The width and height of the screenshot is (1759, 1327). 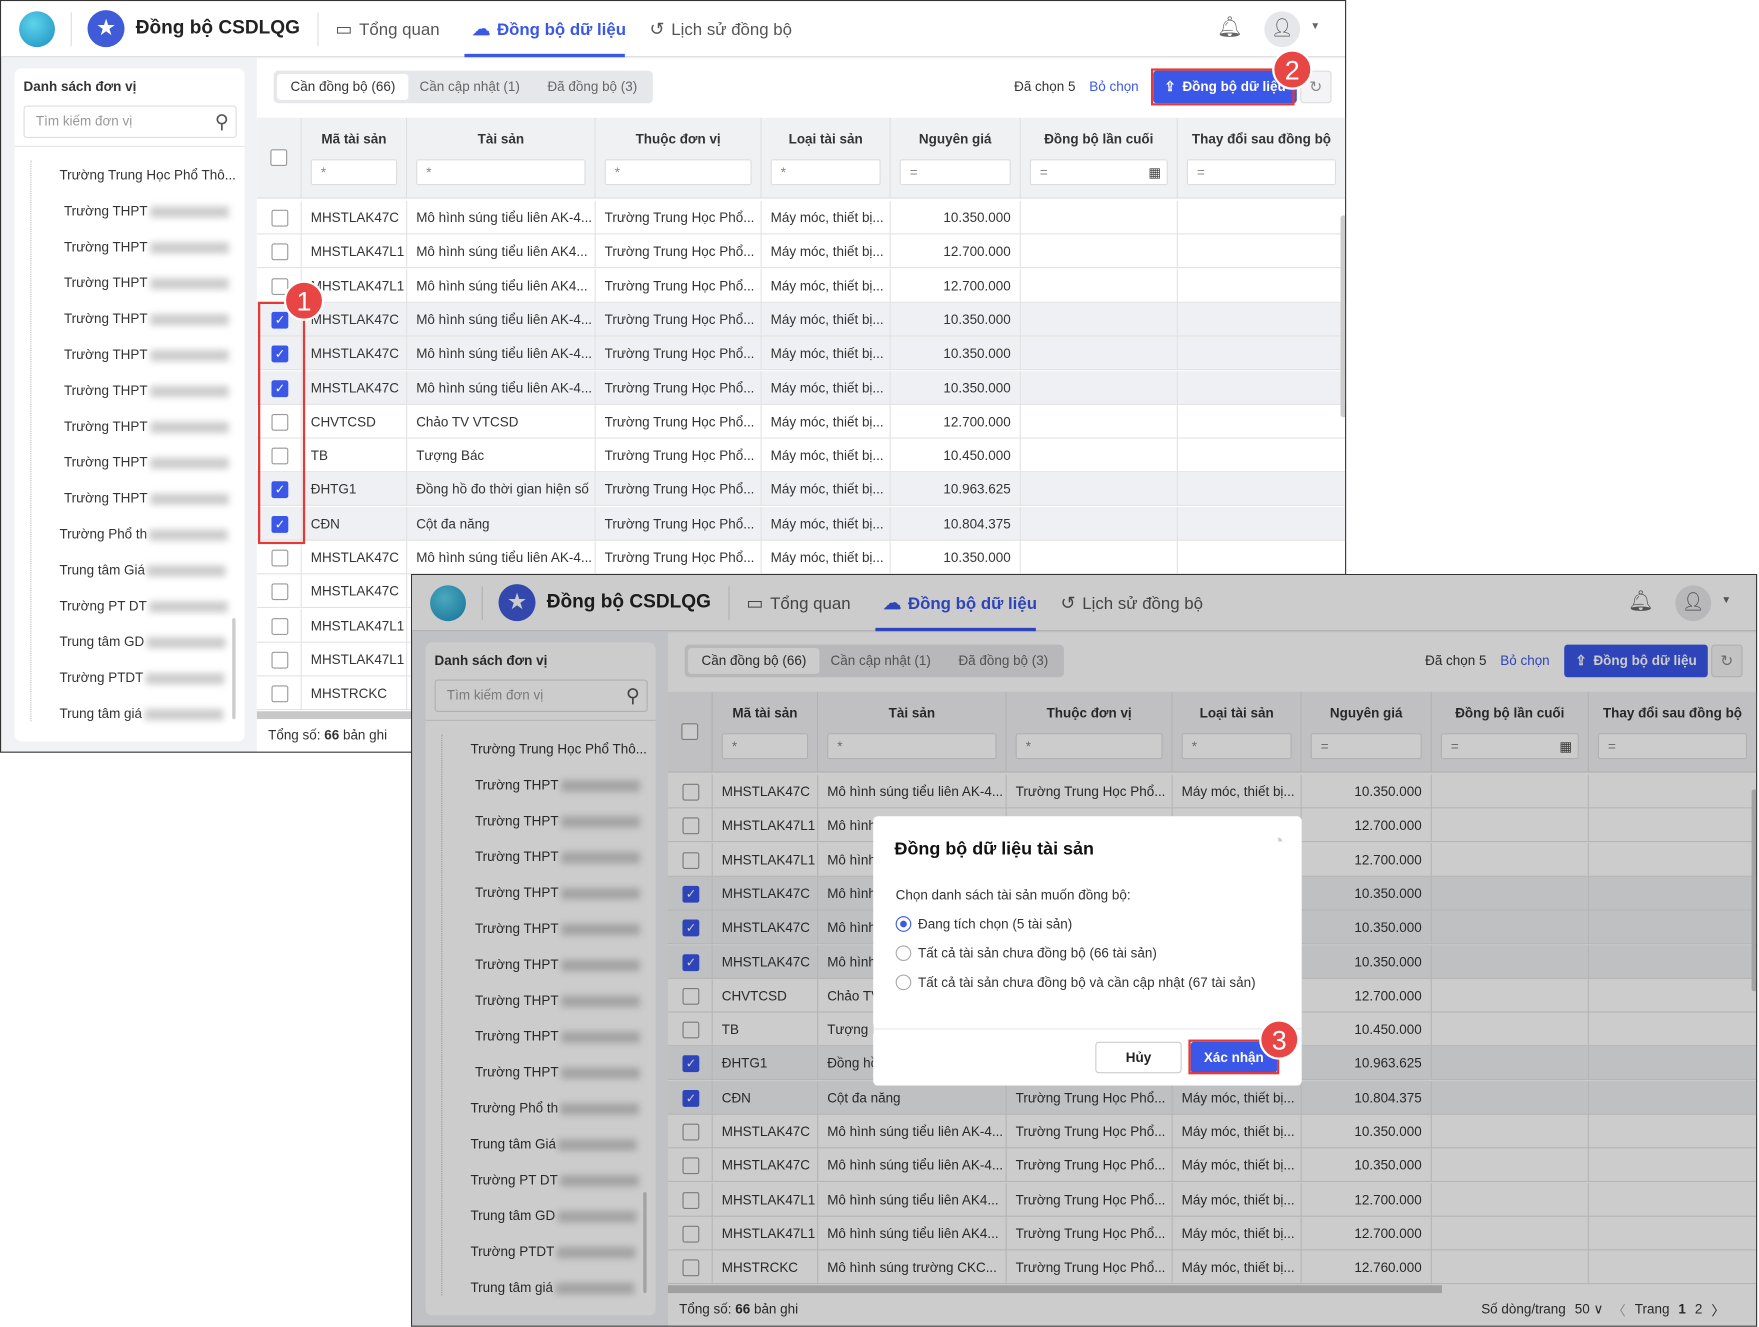 What do you see at coordinates (143, 534) in the screenshot?
I see `sidebar-item: Trường Phổ th` at bounding box center [143, 534].